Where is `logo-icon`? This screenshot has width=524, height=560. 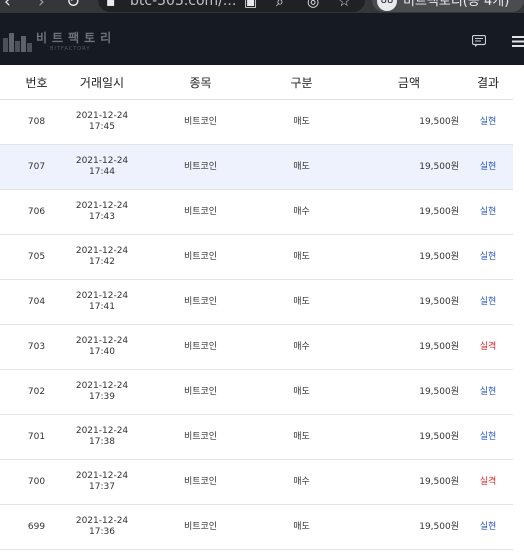
logo-icon is located at coordinates (17, 42).